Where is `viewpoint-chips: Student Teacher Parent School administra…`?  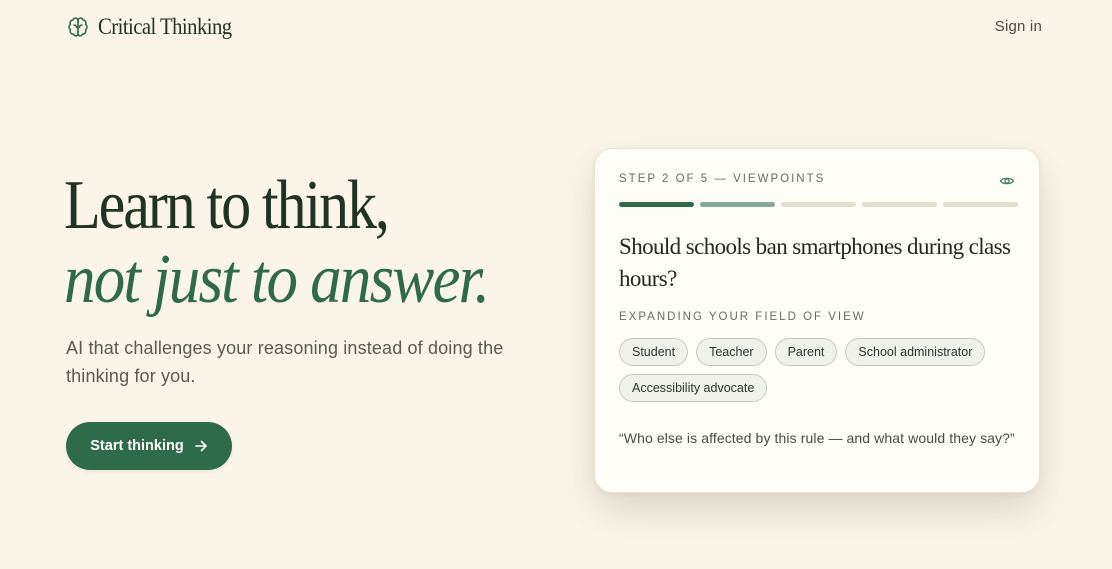
viewpoint-chips: Student Teacher Parent School administra… is located at coordinates (821, 370).